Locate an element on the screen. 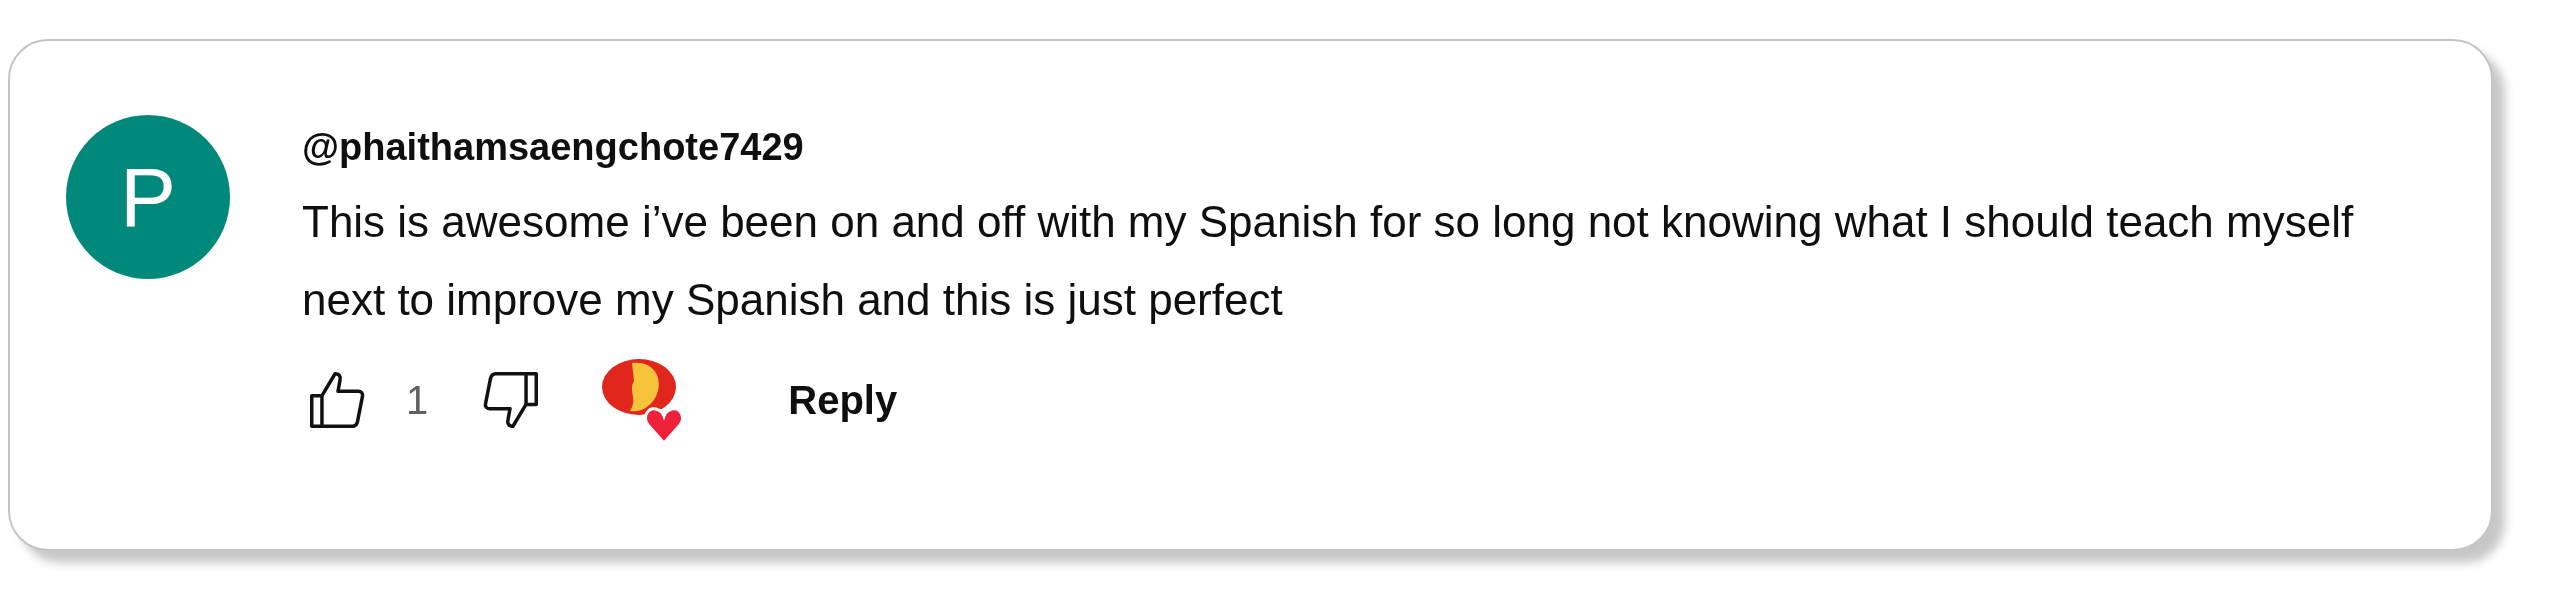 This screenshot has height=603, width=2560. reply-button: Reply is located at coordinates (843, 400).